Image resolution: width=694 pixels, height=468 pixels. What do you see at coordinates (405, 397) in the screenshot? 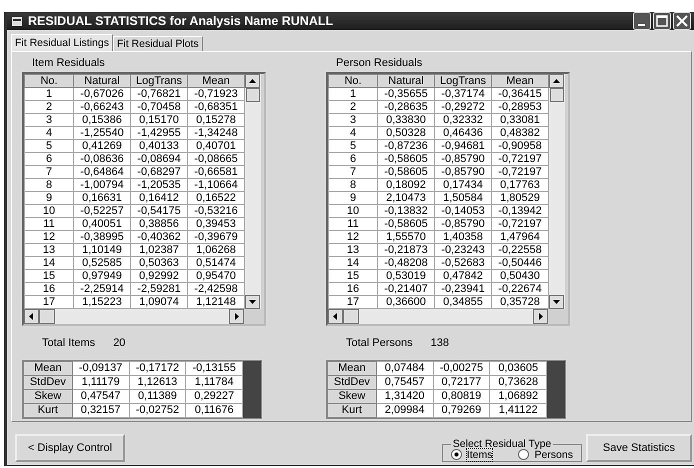
I see `table-cell: 1,31420` at bounding box center [405, 397].